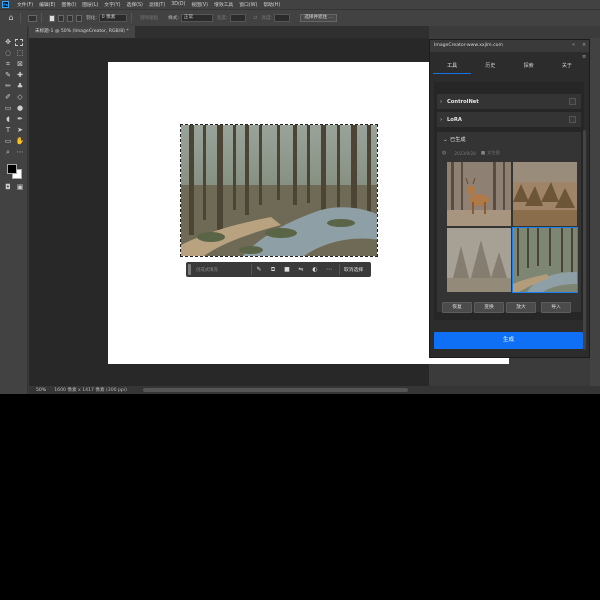 The height and width of the screenshot is (600, 600). I want to click on foreground-color-swatch, so click(12, 169).